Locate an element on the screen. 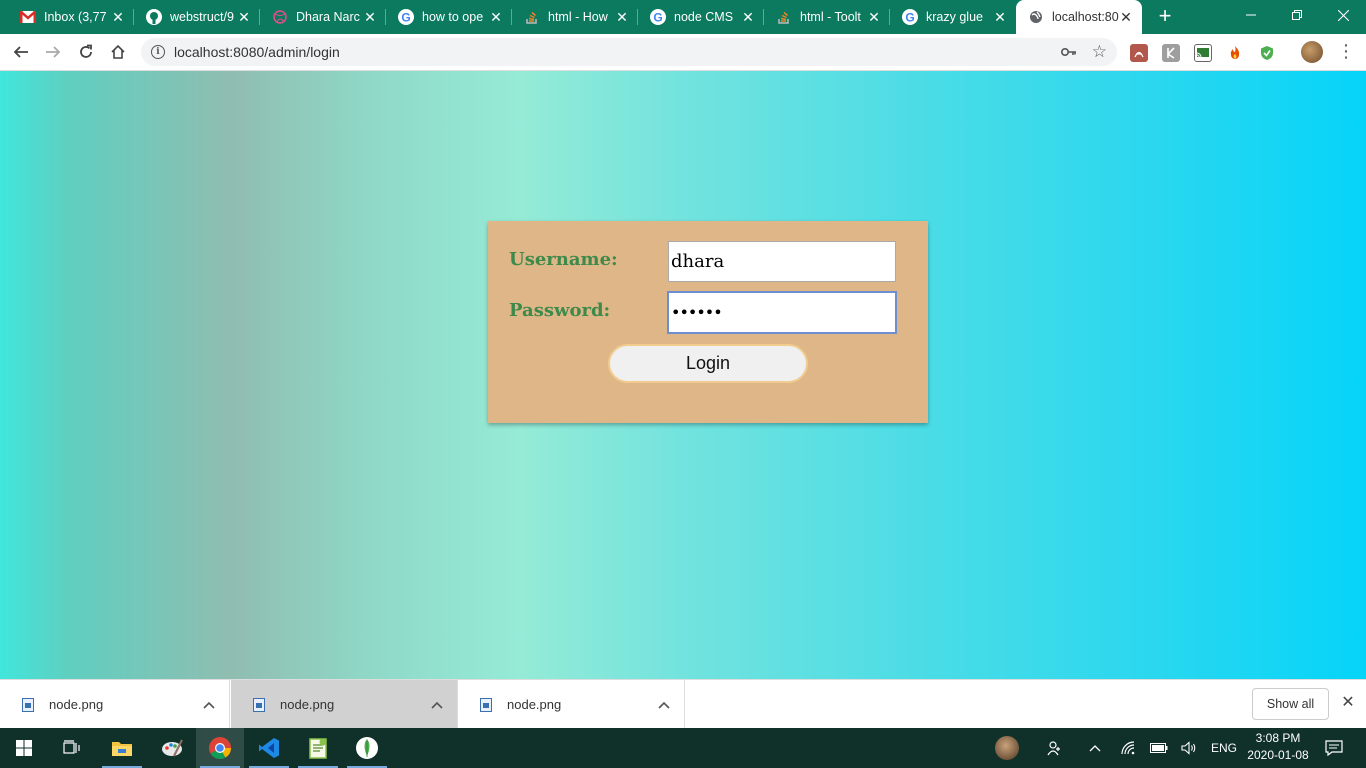 The width and height of the screenshot is (1366, 768). restore-icon is located at coordinates (1297, 15).